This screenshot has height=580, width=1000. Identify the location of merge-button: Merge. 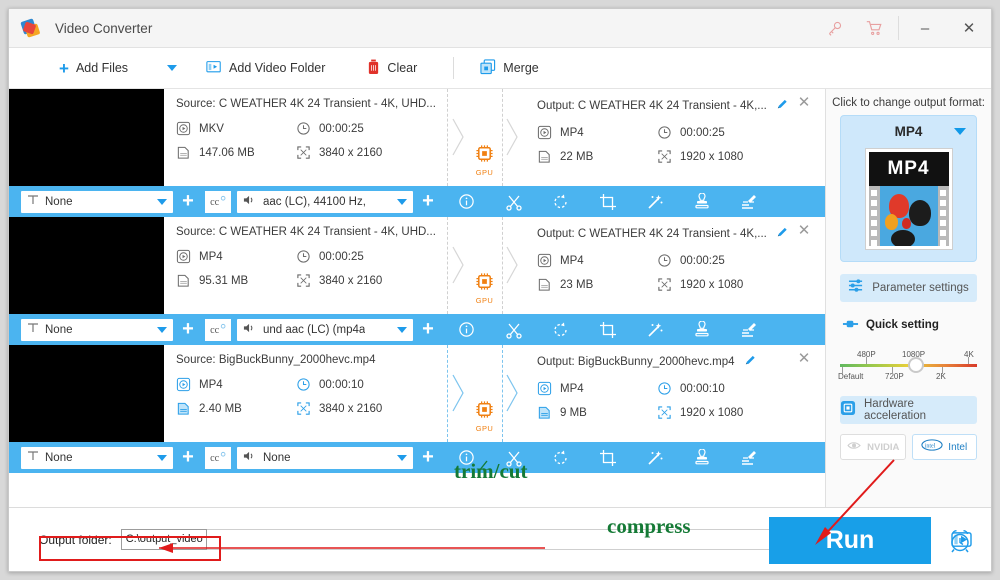
(509, 68).